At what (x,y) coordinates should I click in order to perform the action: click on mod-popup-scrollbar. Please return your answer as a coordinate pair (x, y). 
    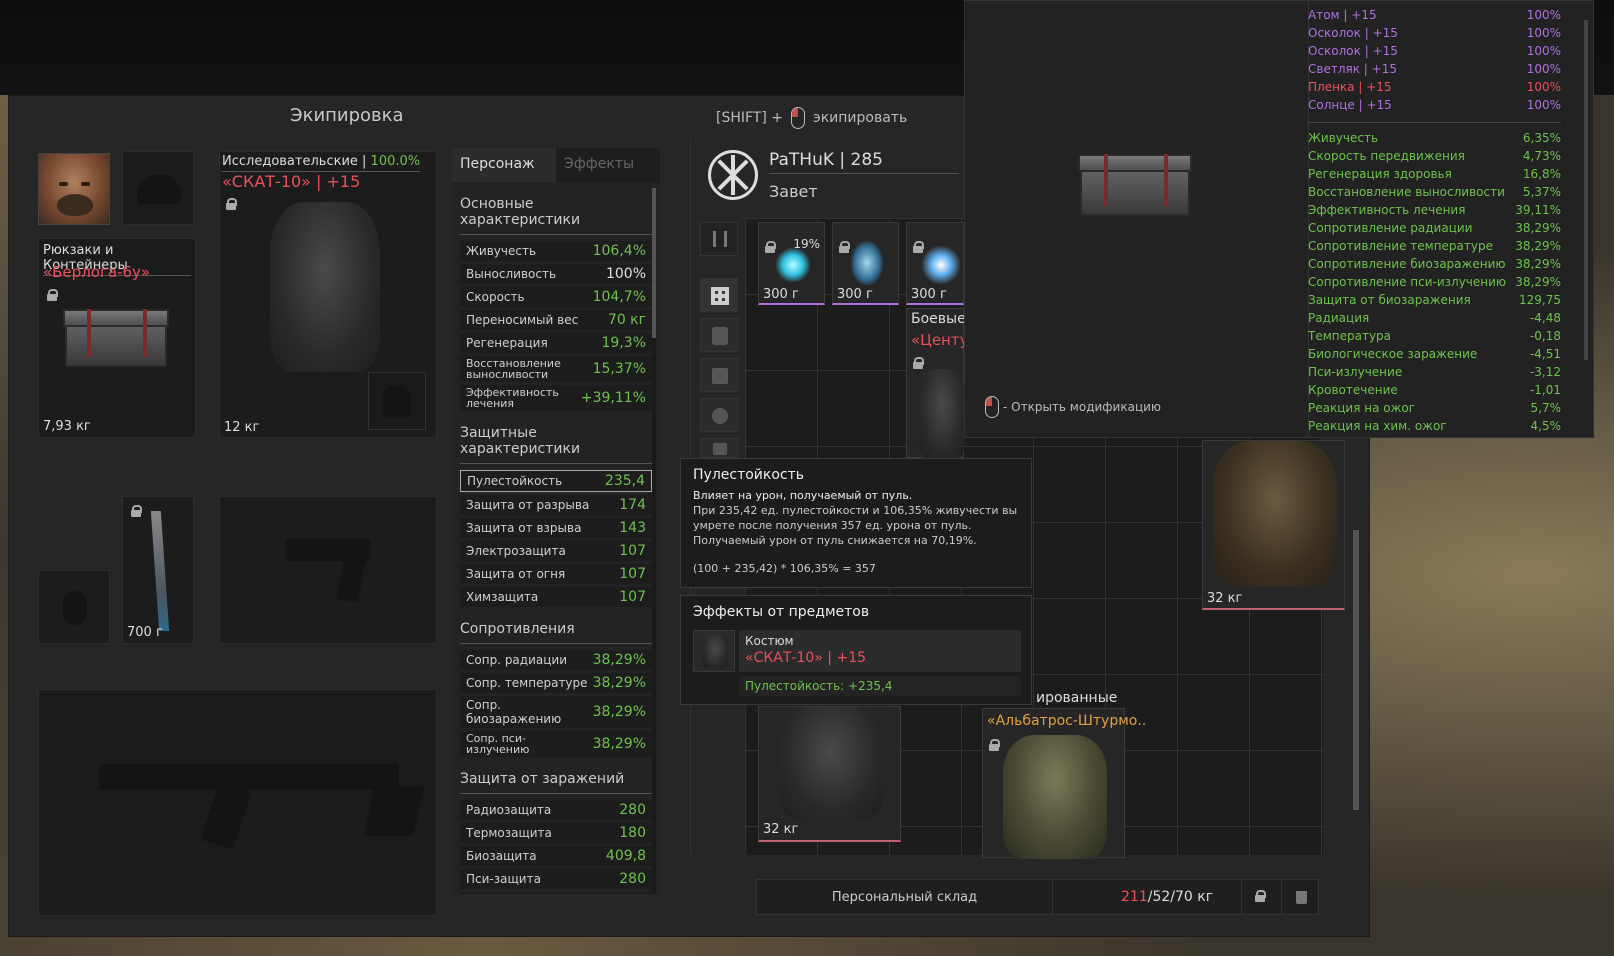
    Looking at the image, I should click on (1586, 190).